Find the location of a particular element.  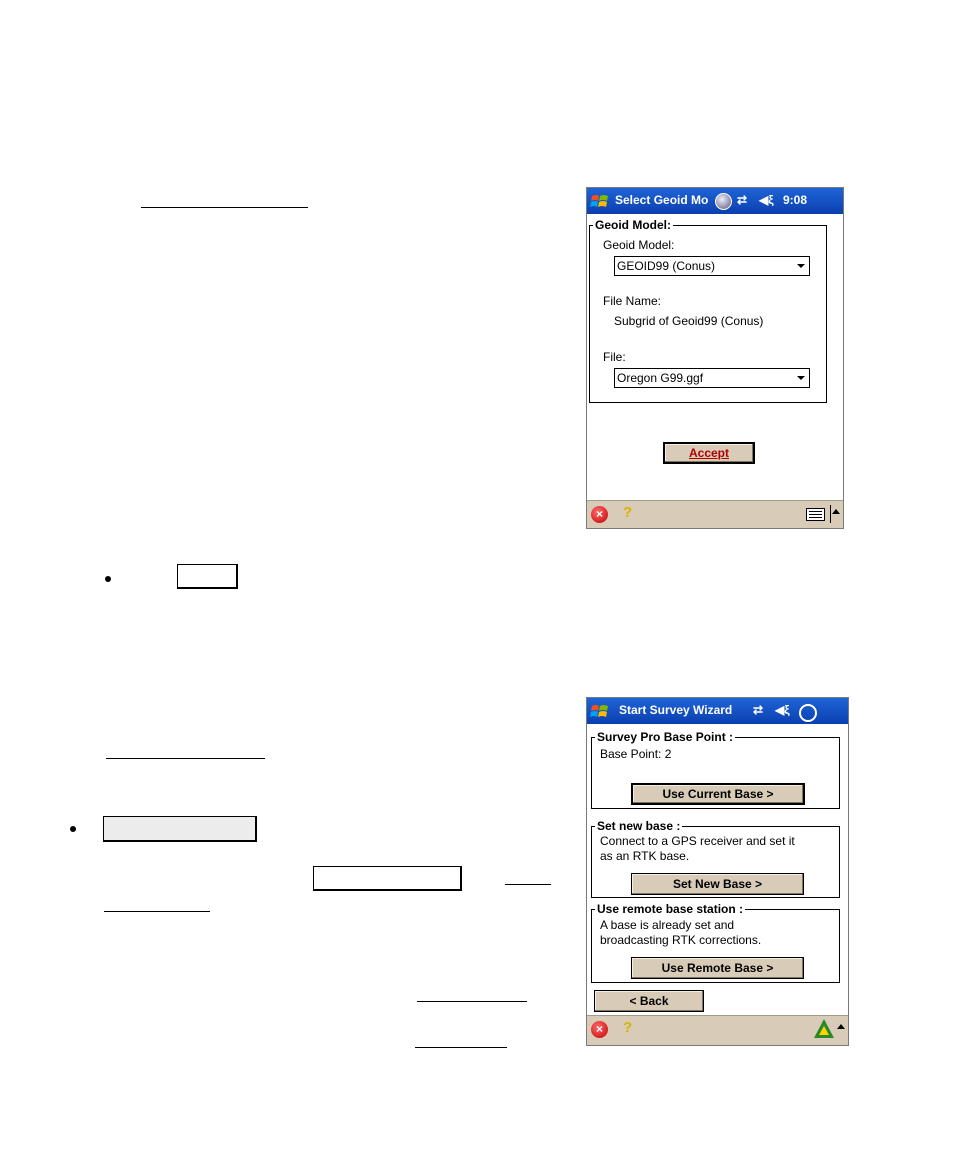

file-label: File: is located at coordinates (614, 357).